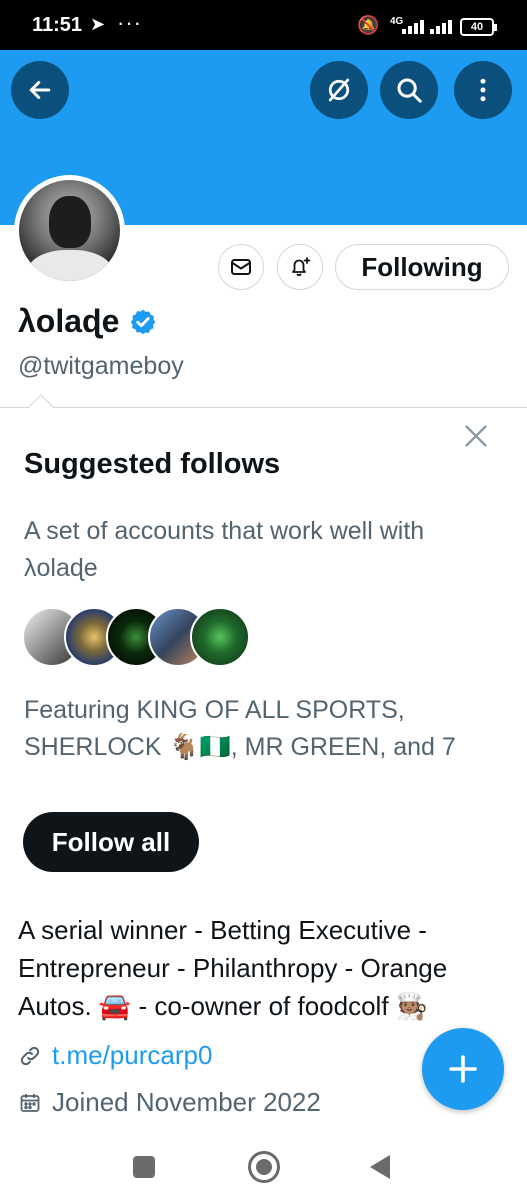 The width and height of the screenshot is (527, 1200). Describe the element at coordinates (422, 267) in the screenshot. I see `following-button: Following` at that location.